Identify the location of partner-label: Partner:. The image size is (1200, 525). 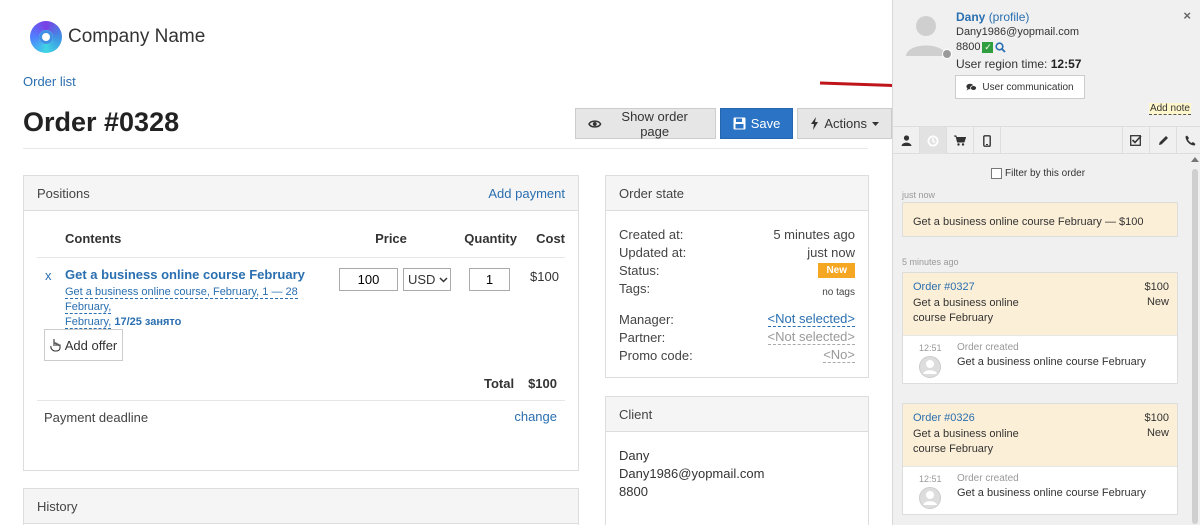
(642, 337).